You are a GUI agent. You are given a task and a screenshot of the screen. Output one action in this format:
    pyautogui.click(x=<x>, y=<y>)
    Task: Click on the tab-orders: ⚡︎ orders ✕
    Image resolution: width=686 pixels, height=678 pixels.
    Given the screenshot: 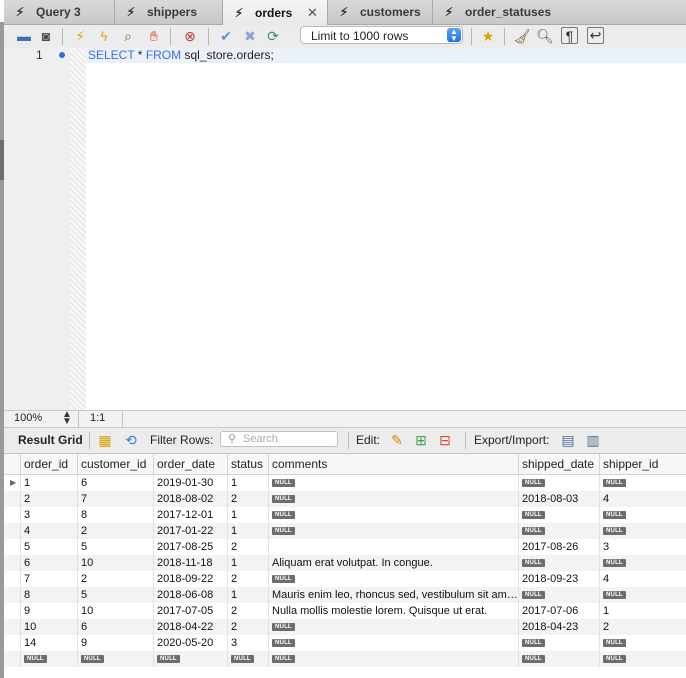 What is the action you would take?
    pyautogui.click(x=275, y=12)
    